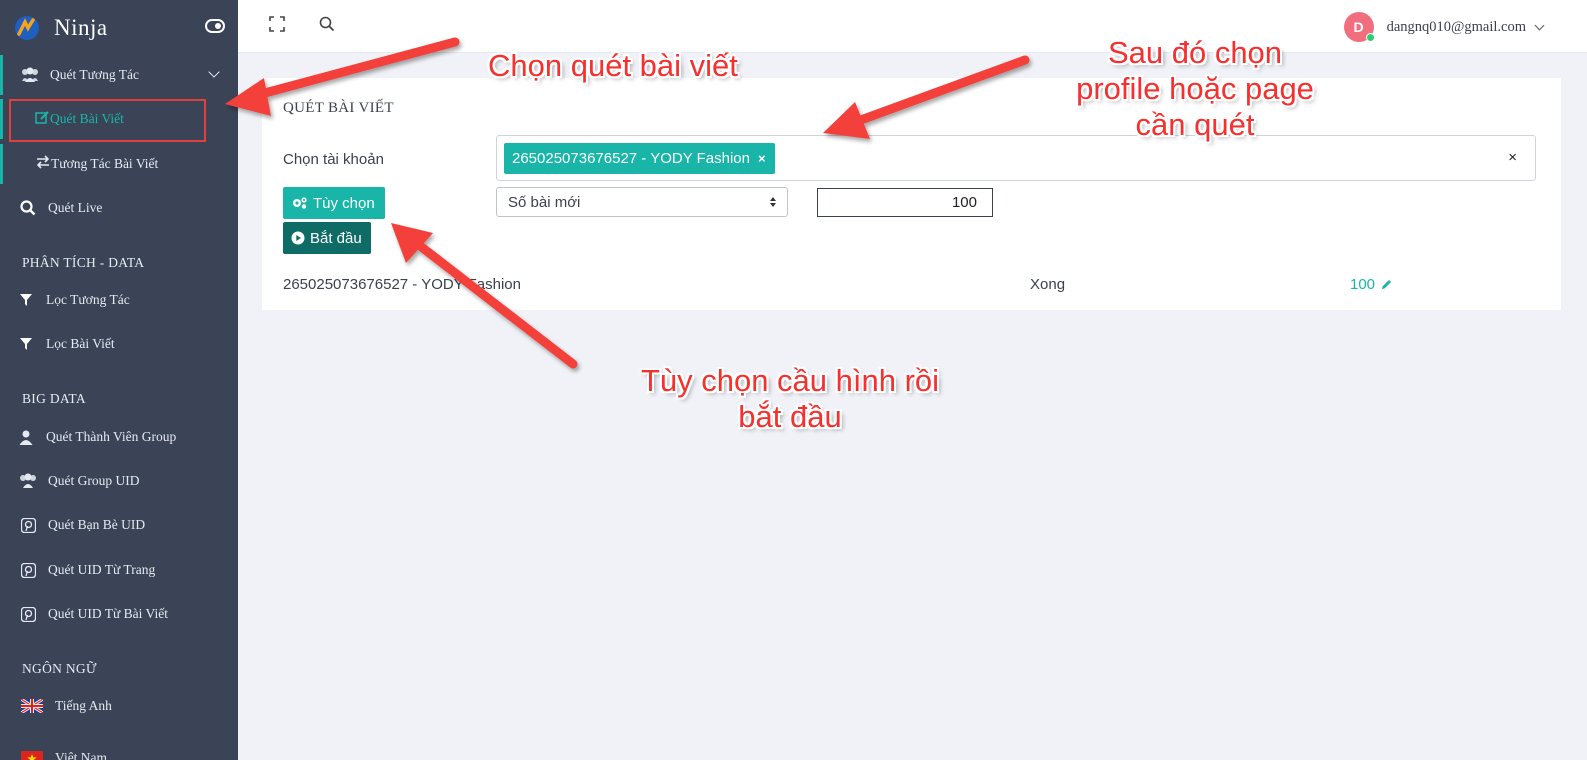 This screenshot has width=1587, height=760. Describe the element at coordinates (32, 754) in the screenshot. I see `vietnam-flag-icon` at that location.